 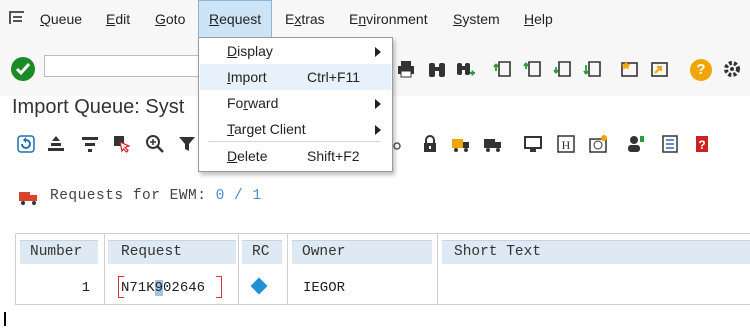 I want to click on filter-icon, so click(x=187, y=144).